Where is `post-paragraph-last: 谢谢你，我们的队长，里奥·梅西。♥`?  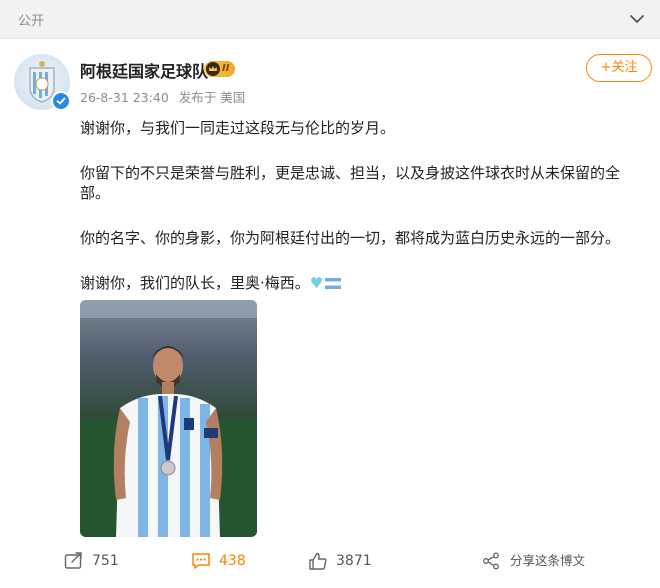 post-paragraph-last: 谢谢你，我们的队长，里奥·梅西。♥ is located at coordinates (360, 283).